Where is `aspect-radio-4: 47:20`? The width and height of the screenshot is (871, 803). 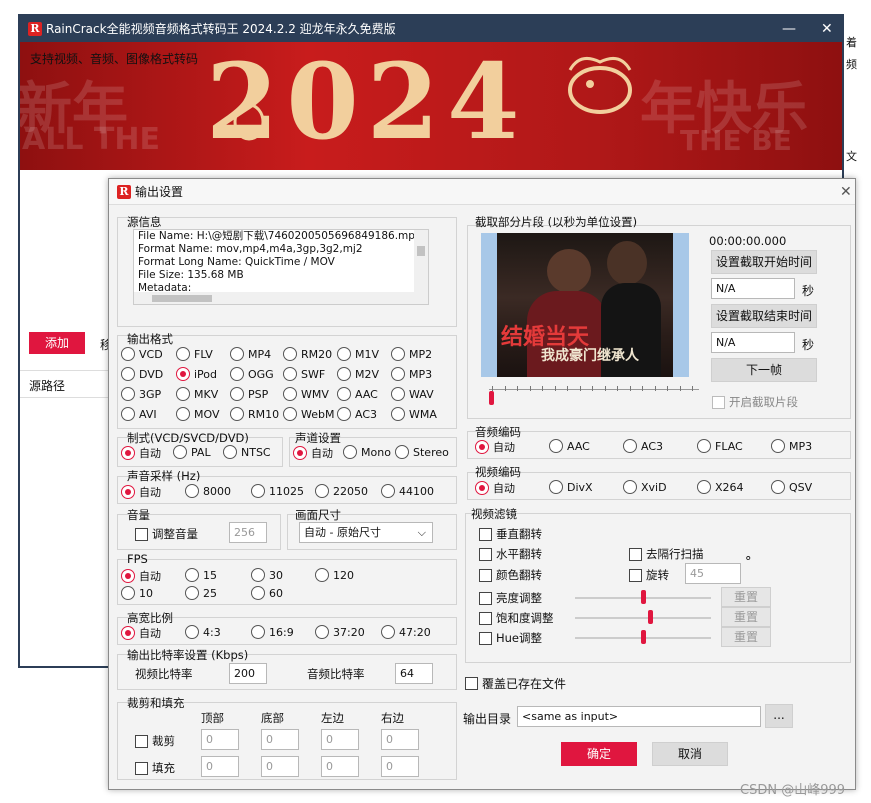 aspect-radio-4: 47:20 is located at coordinates (406, 632).